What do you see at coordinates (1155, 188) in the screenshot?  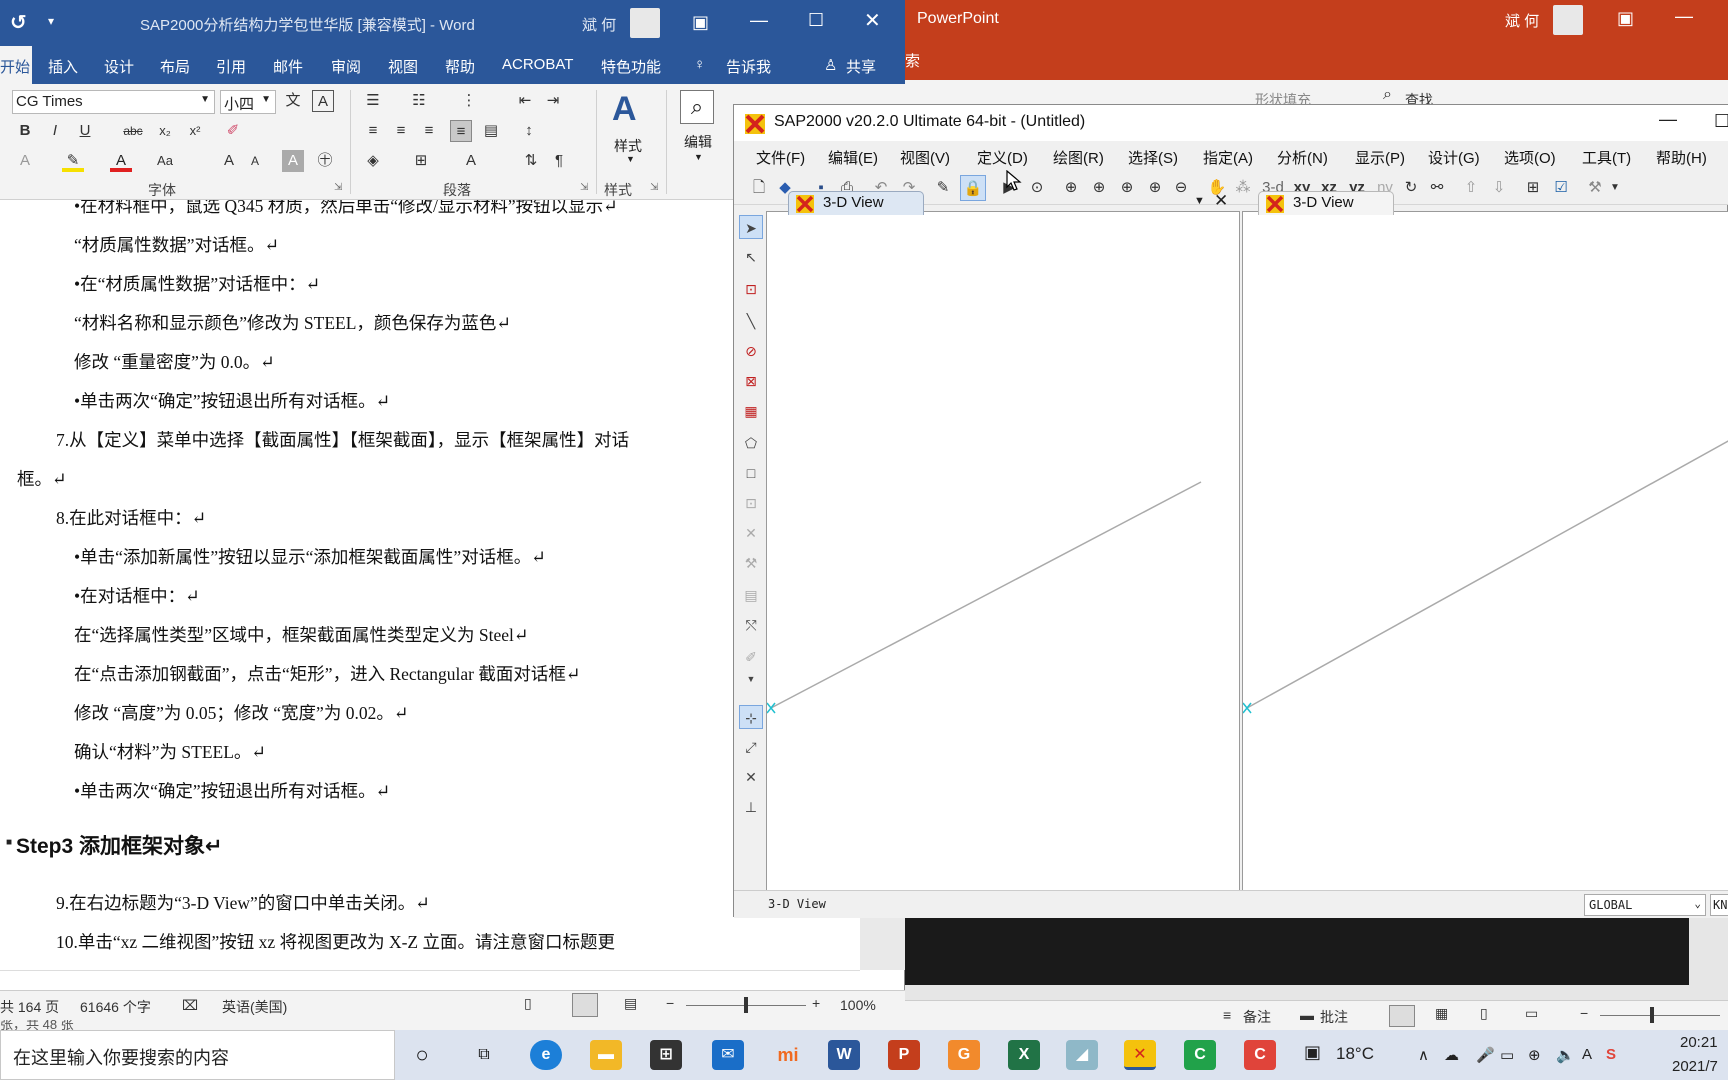 I see `zoom-in-icon: ⊕` at bounding box center [1155, 188].